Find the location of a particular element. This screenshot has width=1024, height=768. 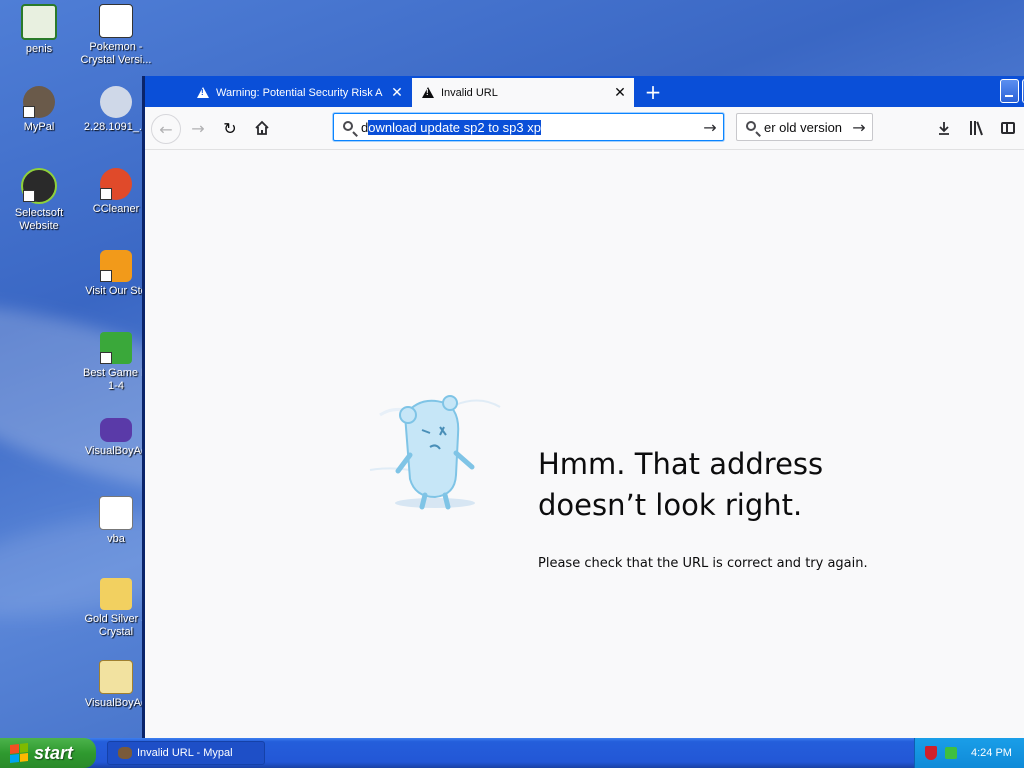

clock: 4:24 PM is located at coordinates (991, 753).